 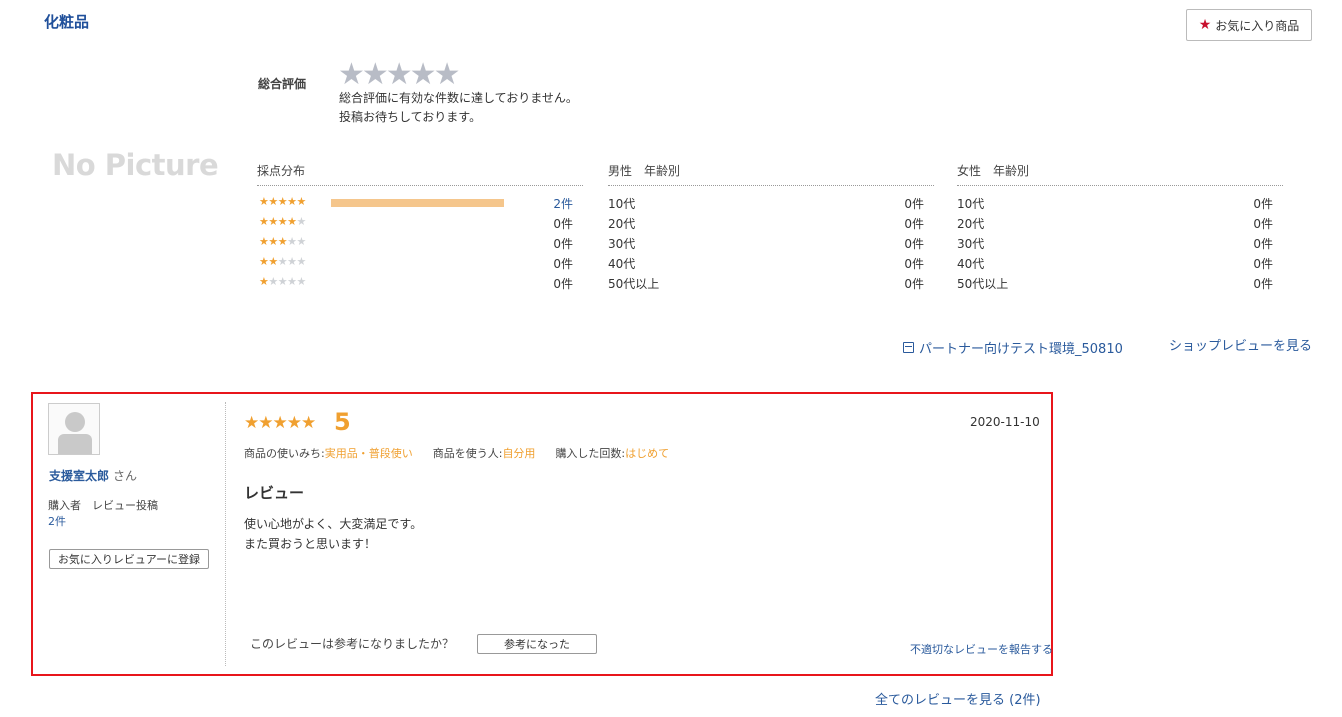 I want to click on attribute-value: 自分用, so click(x=519, y=453).